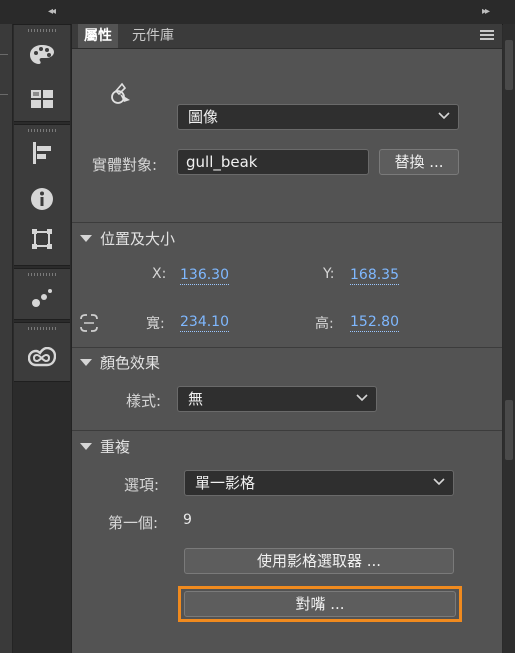  Describe the element at coordinates (138, 239) in the screenshot. I see `position-size-title: 位置及大小` at that location.